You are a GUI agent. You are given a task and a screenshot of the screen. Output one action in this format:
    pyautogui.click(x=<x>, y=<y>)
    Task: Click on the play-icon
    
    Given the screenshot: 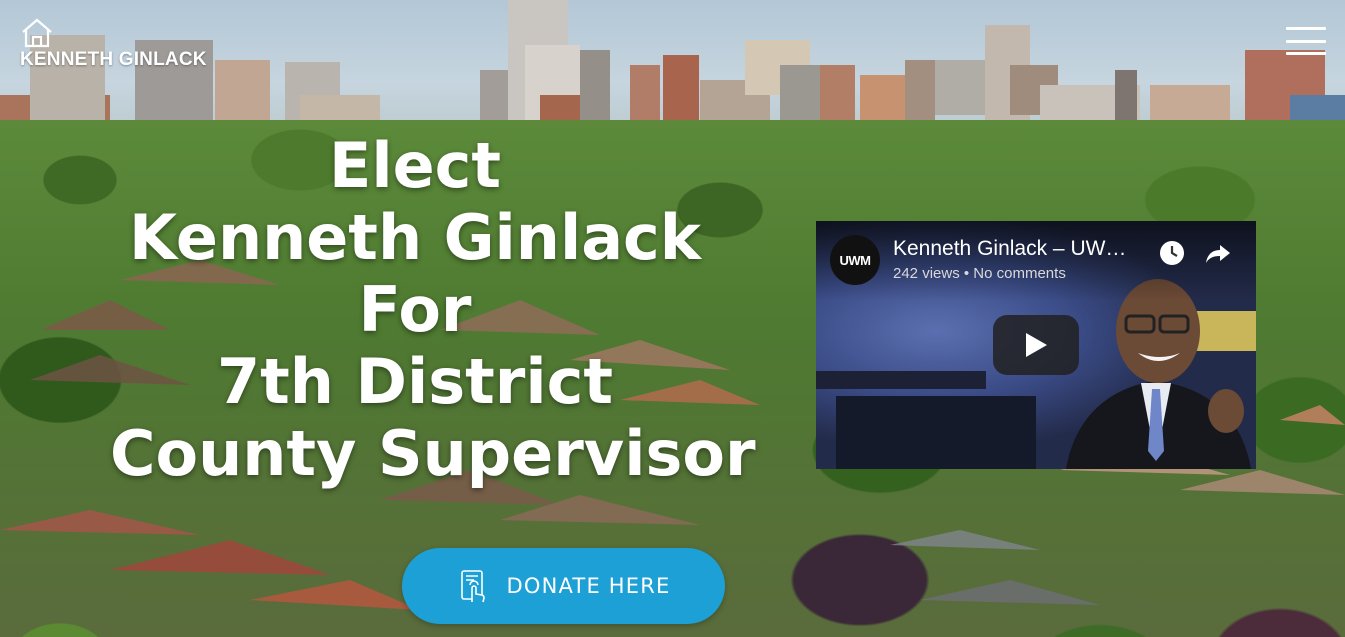 What is the action you would take?
    pyautogui.click(x=1036, y=345)
    